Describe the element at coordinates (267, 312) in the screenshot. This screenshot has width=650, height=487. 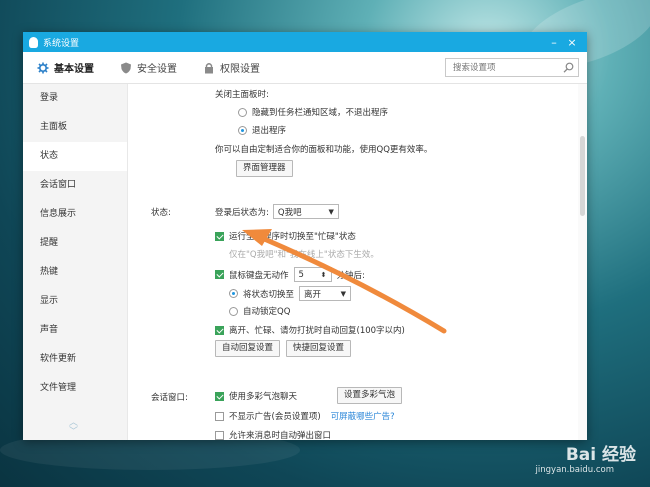
I see `option-label: 自动锁定QQ` at that location.